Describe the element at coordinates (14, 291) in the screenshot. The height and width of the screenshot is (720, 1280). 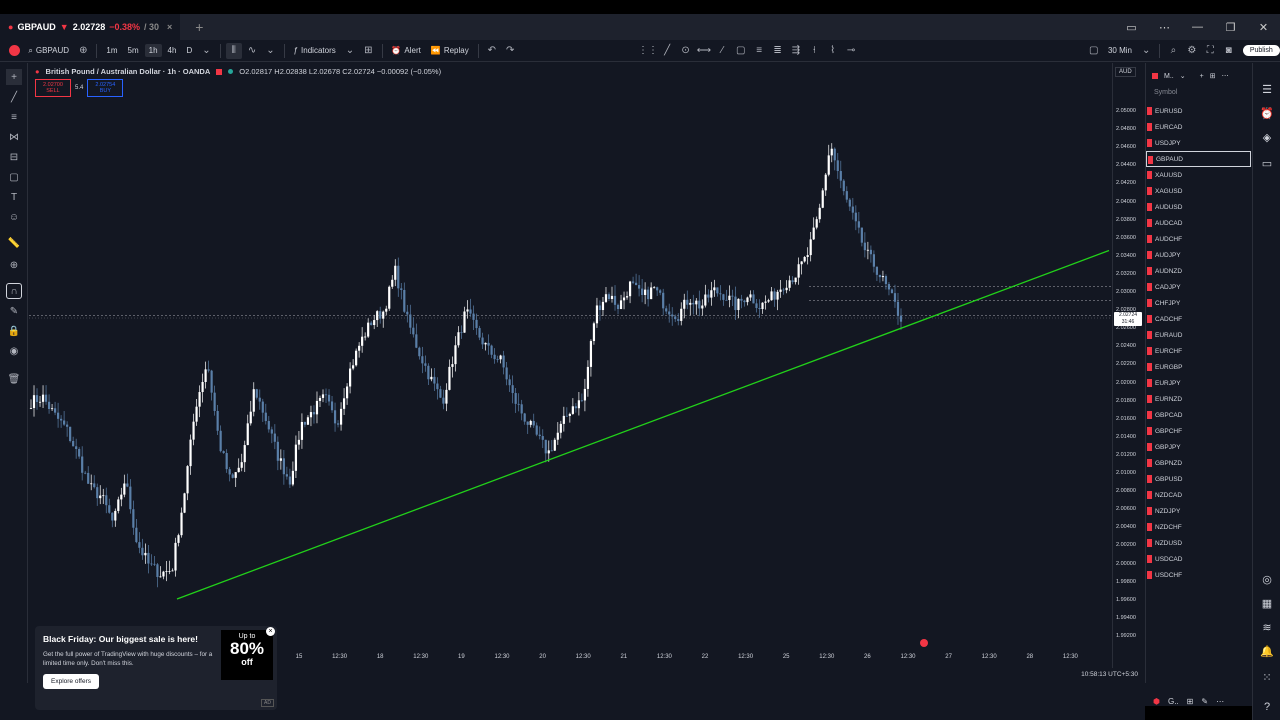
I see `magnet-icon: ∩` at that location.